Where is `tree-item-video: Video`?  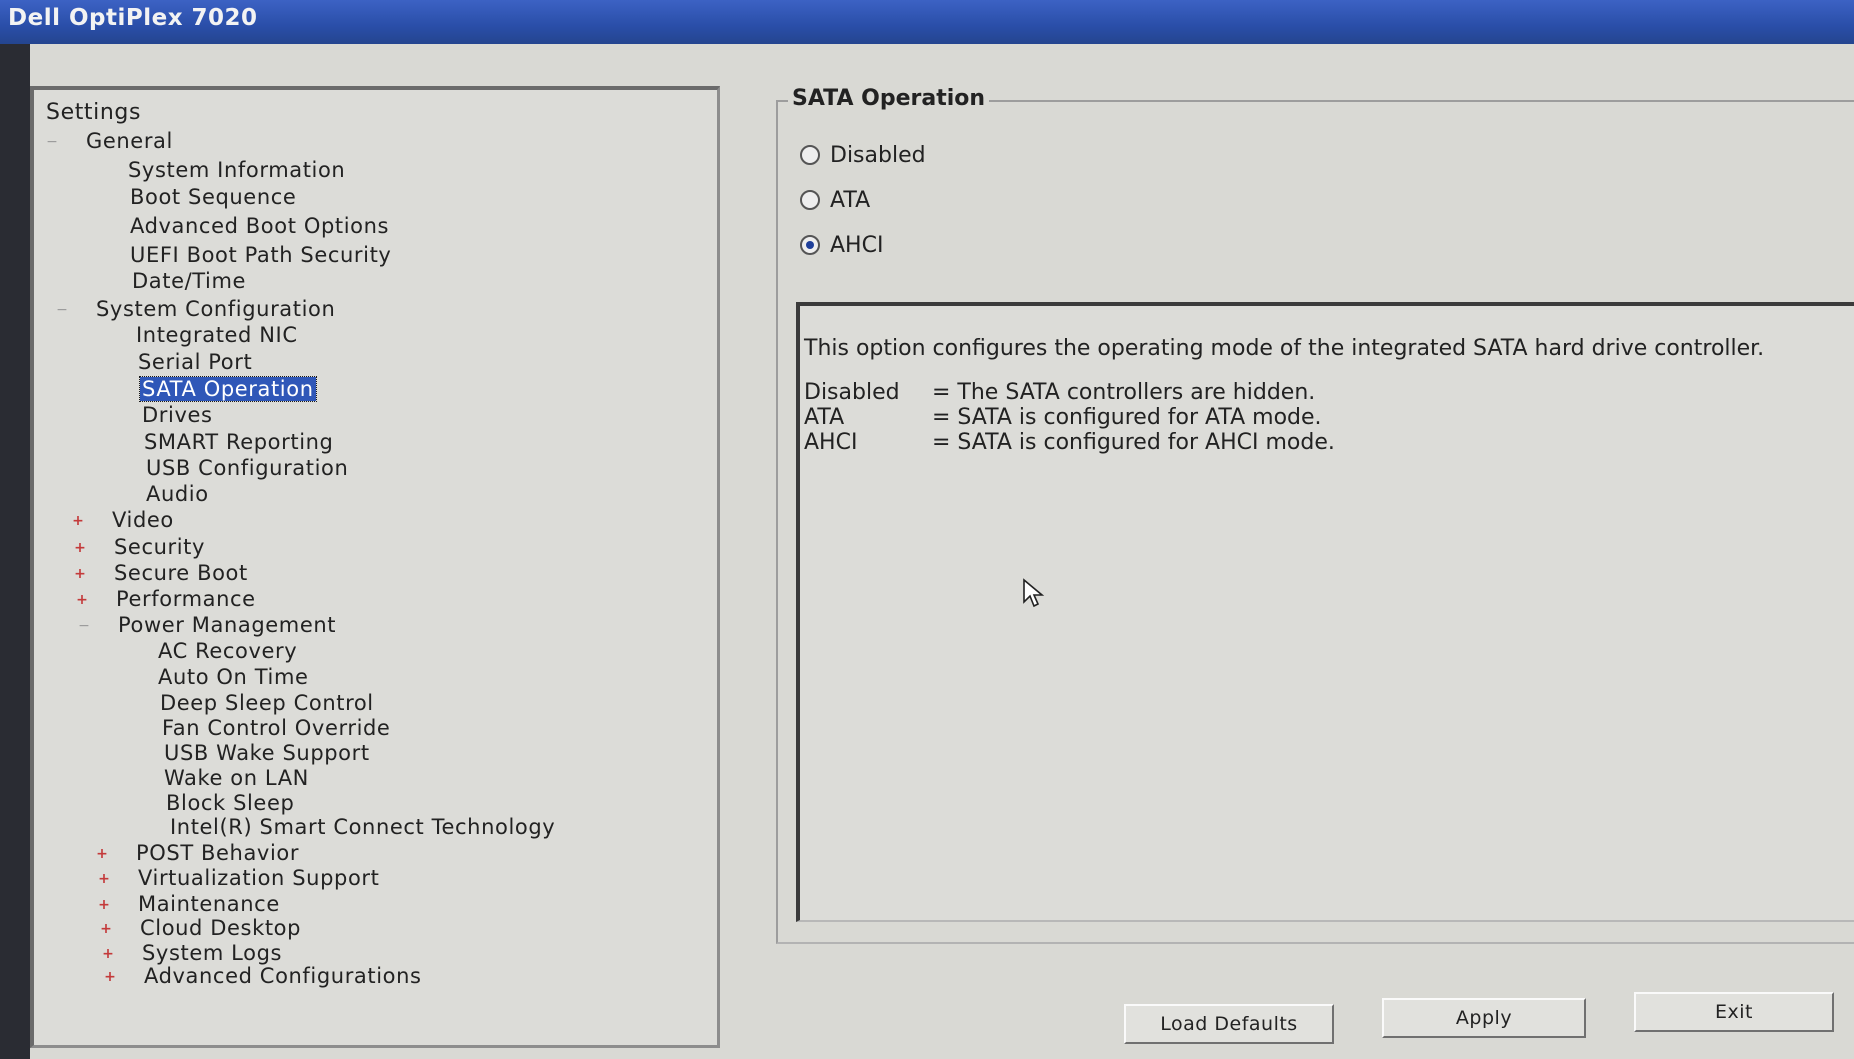 tree-item-video: Video is located at coordinates (143, 520).